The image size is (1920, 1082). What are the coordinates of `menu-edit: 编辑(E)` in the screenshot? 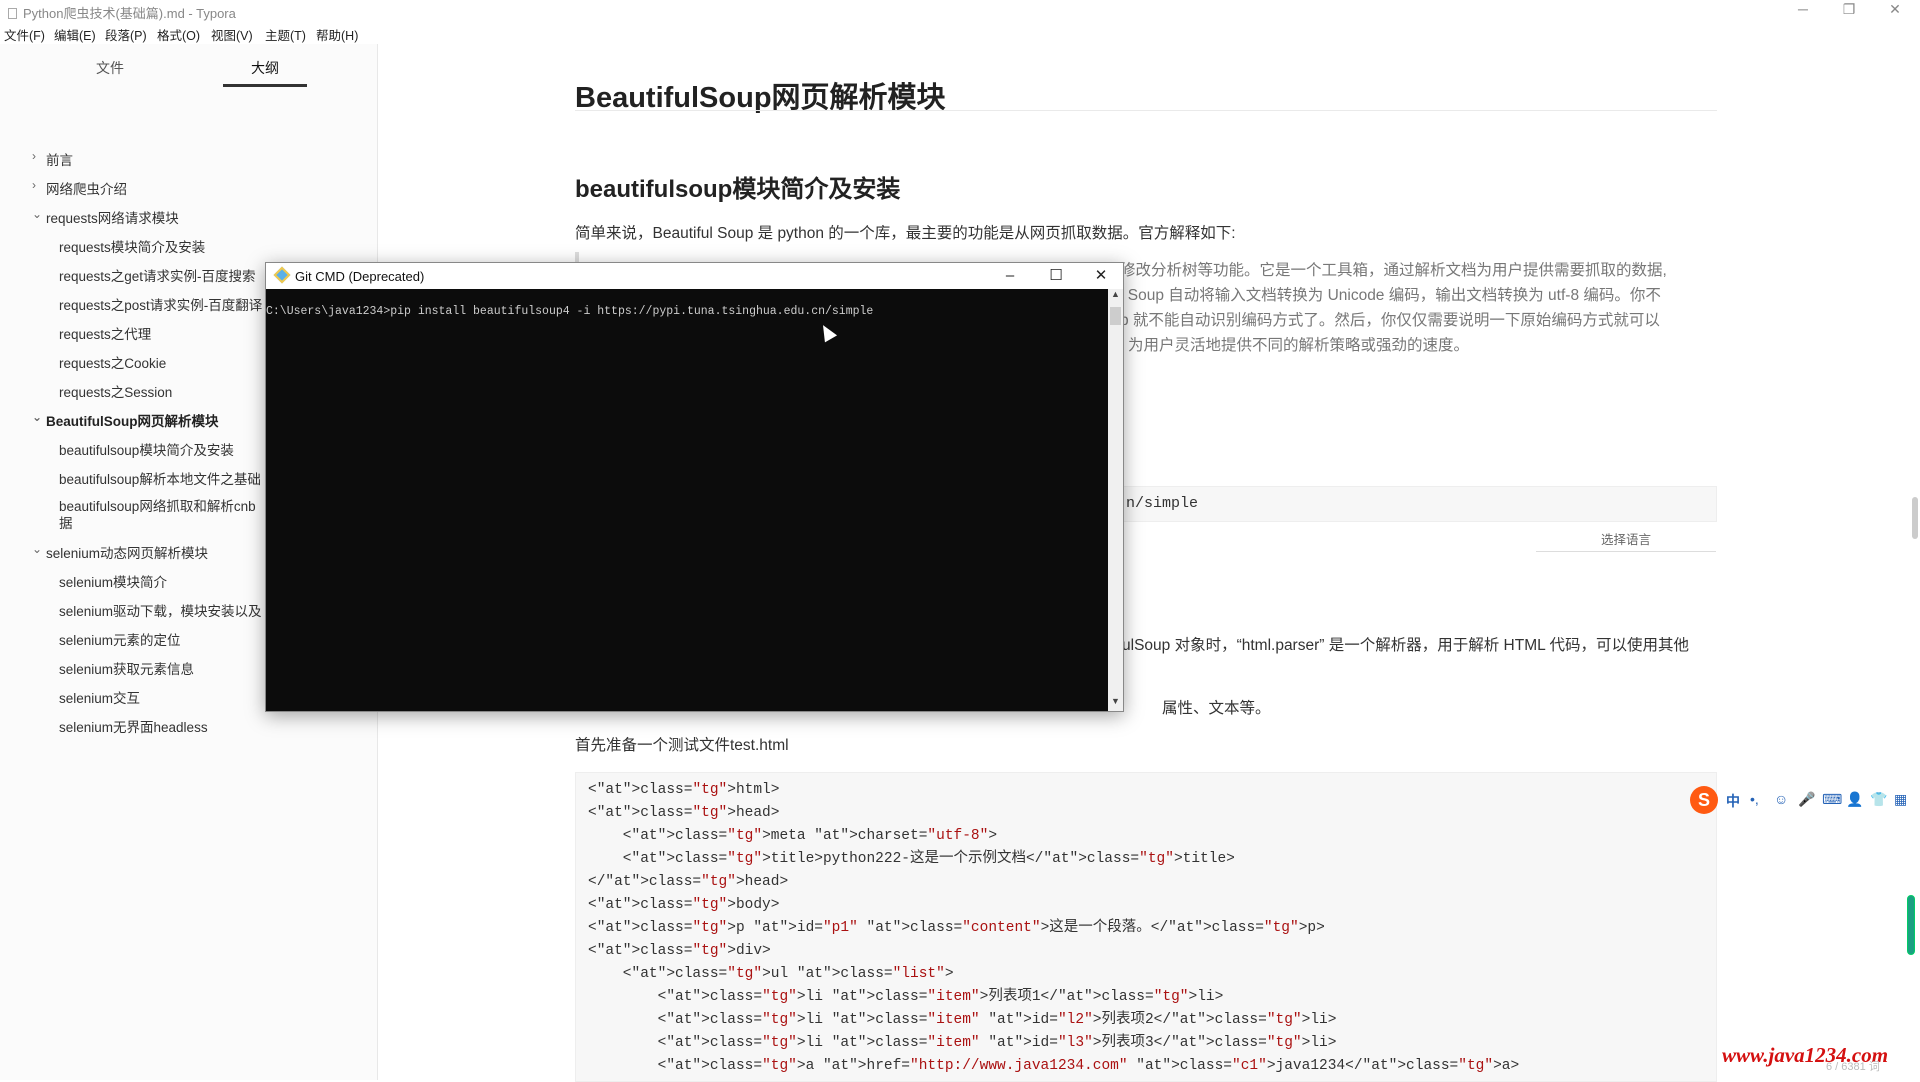 It's located at (75, 34).